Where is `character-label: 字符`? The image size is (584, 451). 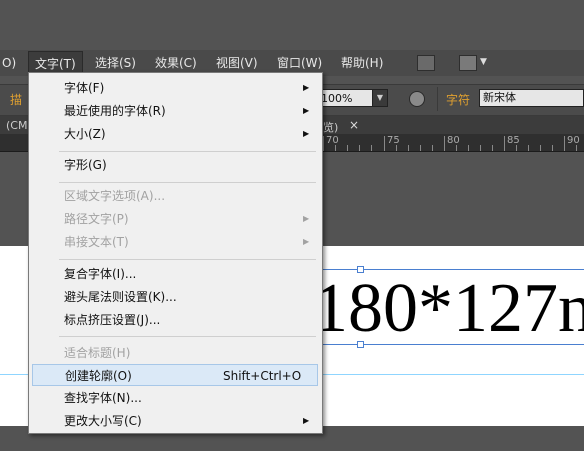
character-label: 字符 is located at coordinates (458, 99).